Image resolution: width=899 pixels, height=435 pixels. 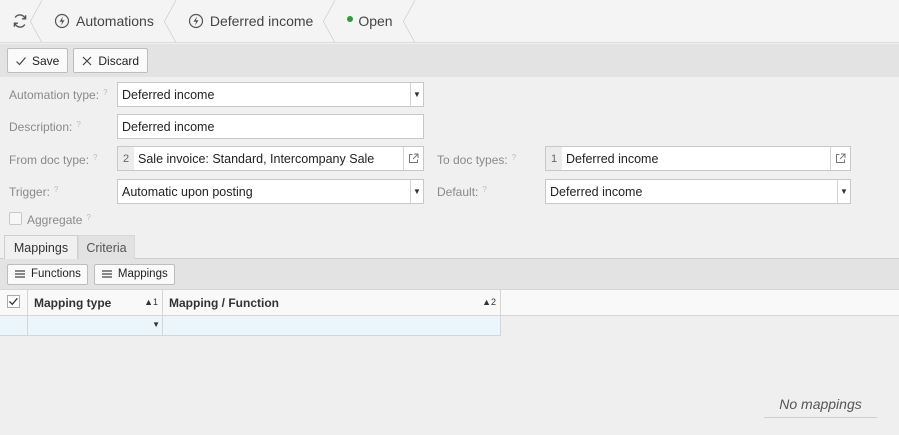 I want to click on to-doc-types-count: 1, so click(x=554, y=158).